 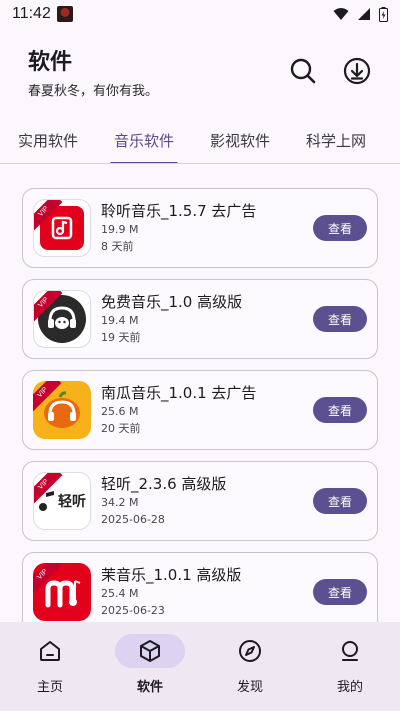 What do you see at coordinates (341, 14) in the screenshot?
I see `wifi-icon` at bounding box center [341, 14].